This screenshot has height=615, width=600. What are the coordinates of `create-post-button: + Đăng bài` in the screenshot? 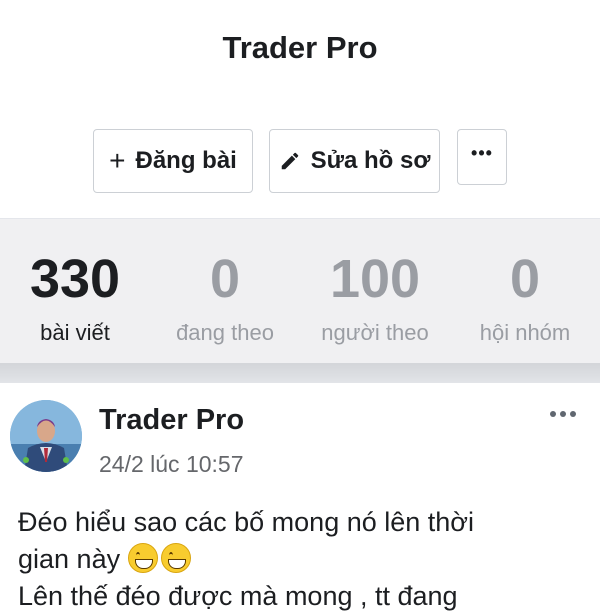 It's located at (173, 161).